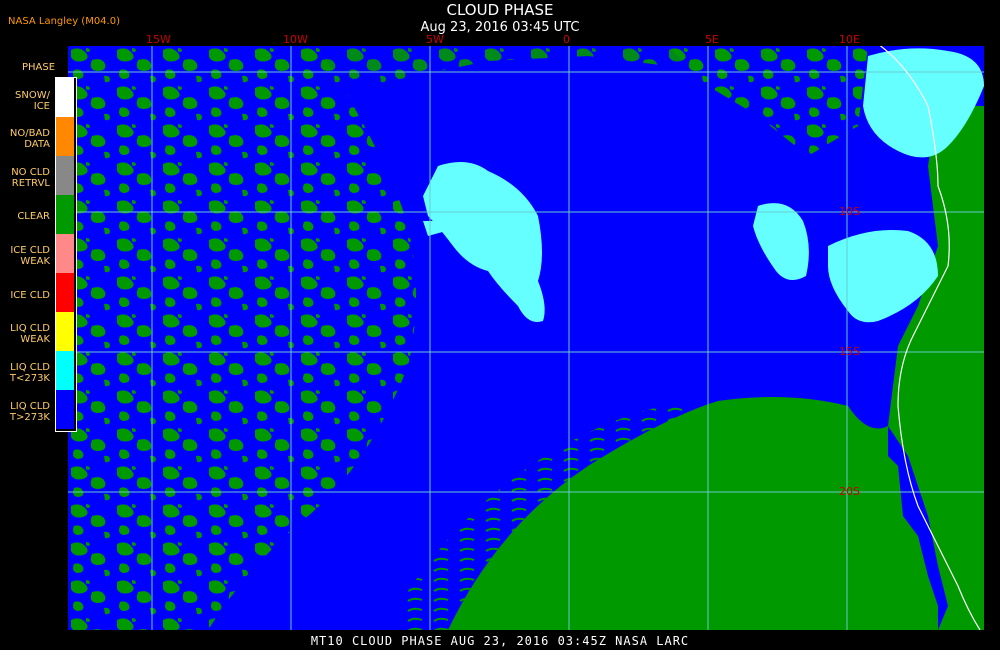 This screenshot has height=650, width=1000. Describe the element at coordinates (849, 39) in the screenshot. I see `lon-label-10e: 10E` at that location.